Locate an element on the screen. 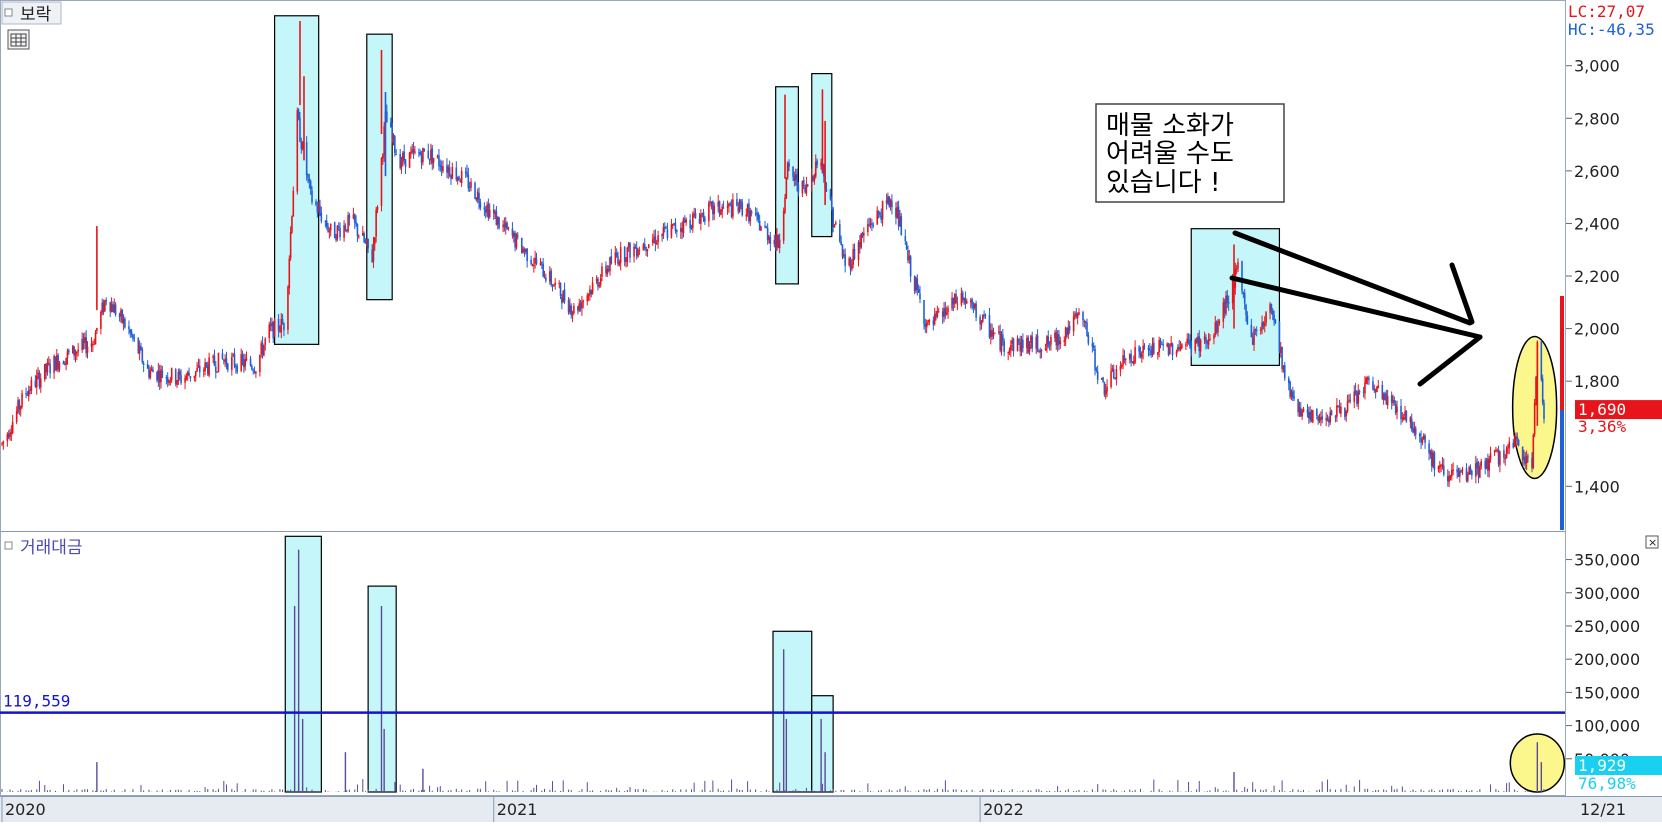 This screenshot has width=1662, height=826. price-tick-label: 2,200 is located at coordinates (1597, 276).